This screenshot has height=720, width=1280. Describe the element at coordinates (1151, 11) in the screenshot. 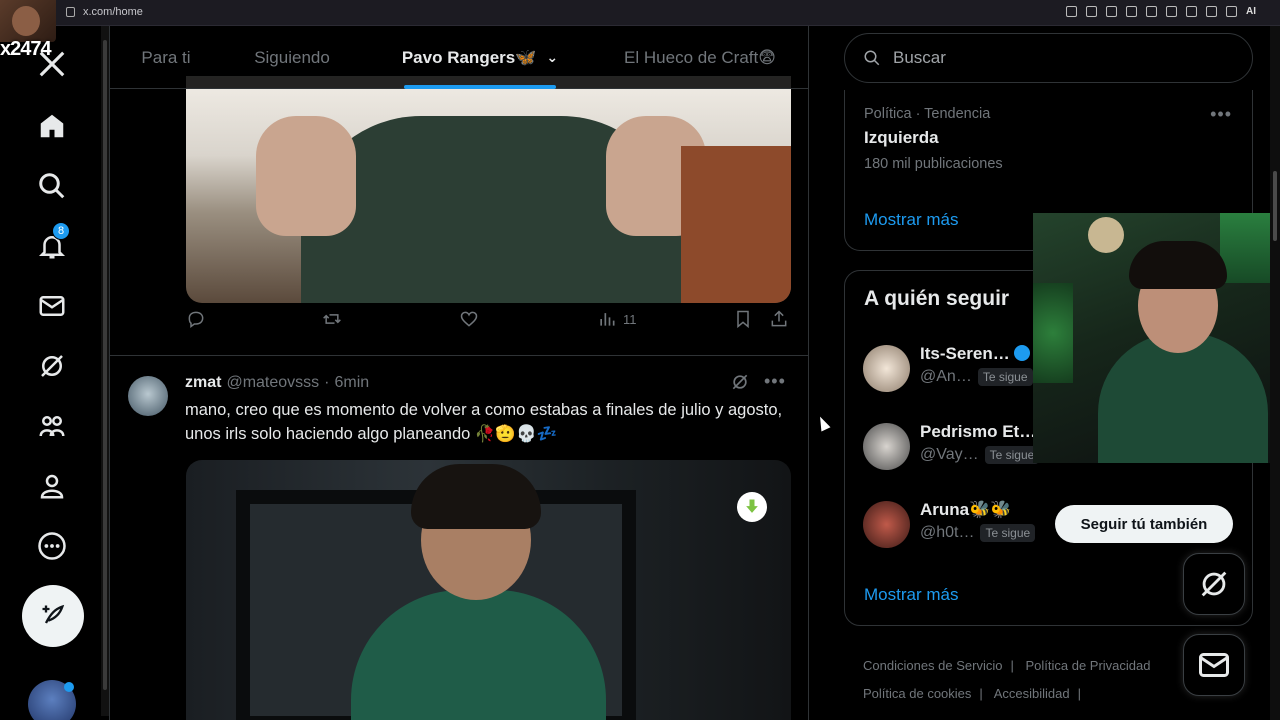

I see `play-icon` at that location.